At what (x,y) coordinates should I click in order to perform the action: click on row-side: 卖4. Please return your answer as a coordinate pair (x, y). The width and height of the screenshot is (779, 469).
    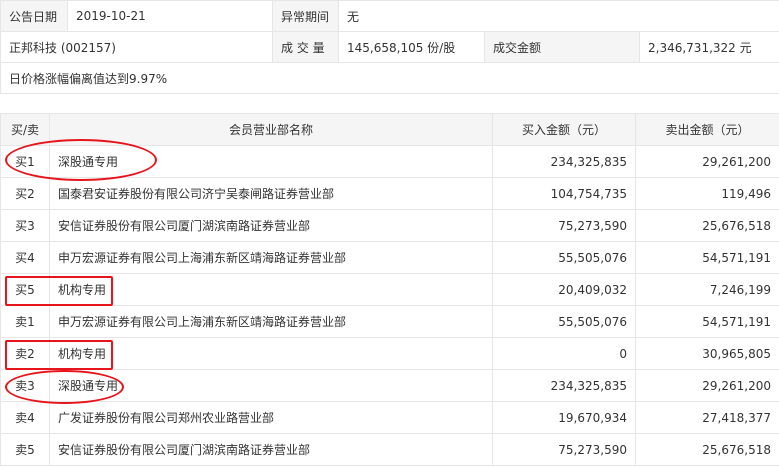
    Looking at the image, I should click on (25, 417).